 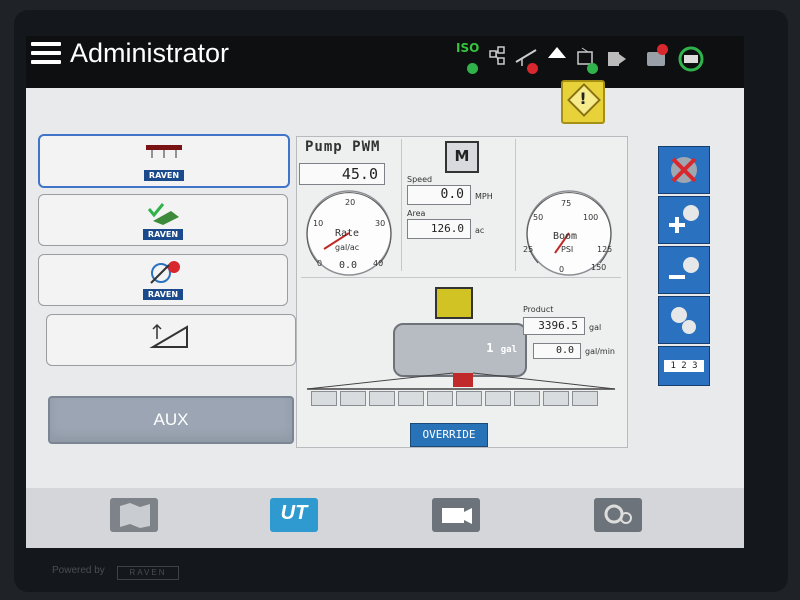 What do you see at coordinates (657, 59) in the screenshot?
I see `controller-warning-icon` at bounding box center [657, 59].